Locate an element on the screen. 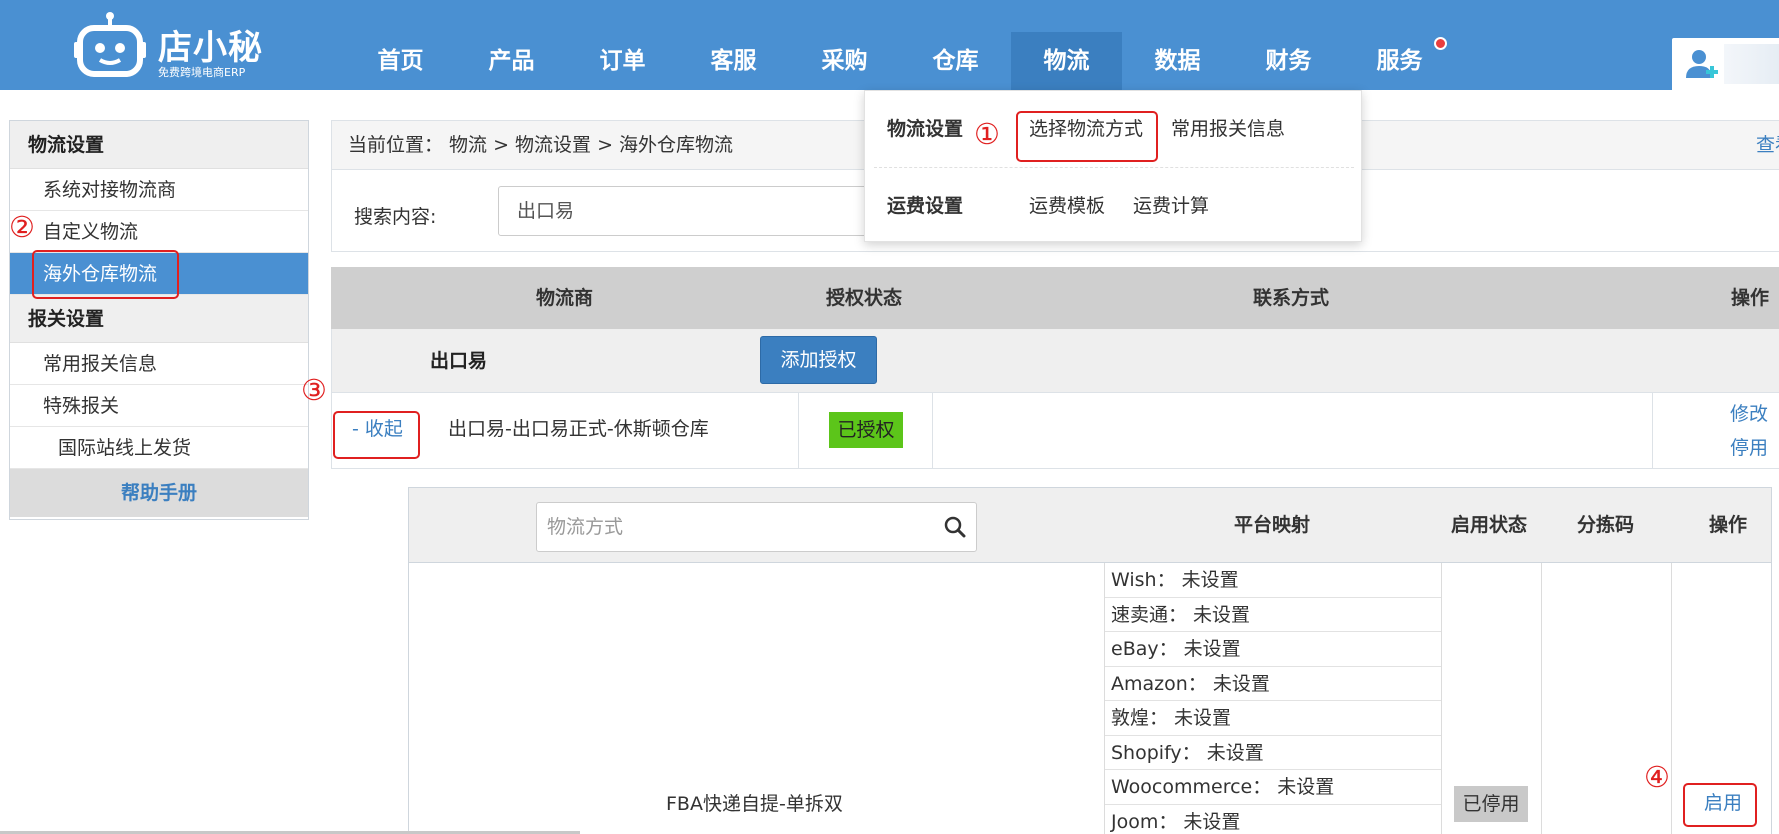 Image resolution: width=1779 pixels, height=834 pixels. col-enabled-status: 启用状态 is located at coordinates (1489, 525).